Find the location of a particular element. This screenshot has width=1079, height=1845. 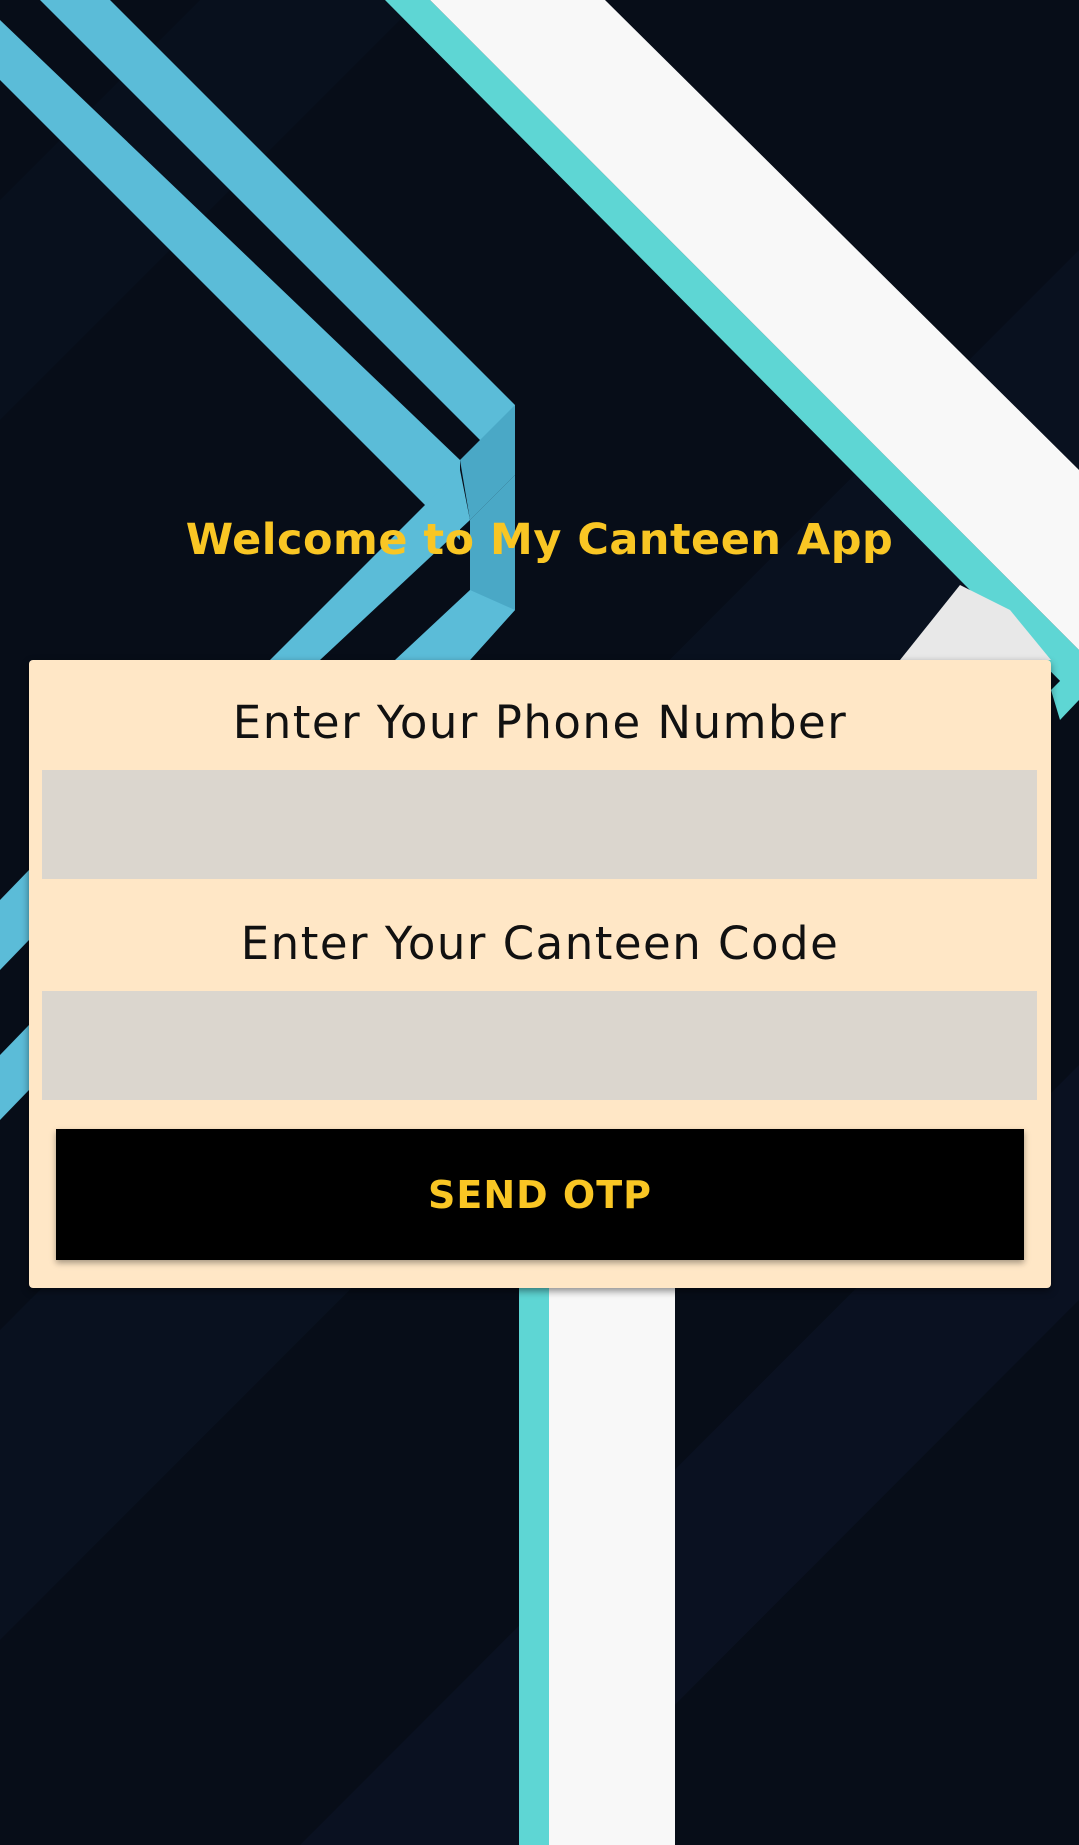

canteen-code-label: Enter Your Canteen Code is located at coordinates (540, 943).